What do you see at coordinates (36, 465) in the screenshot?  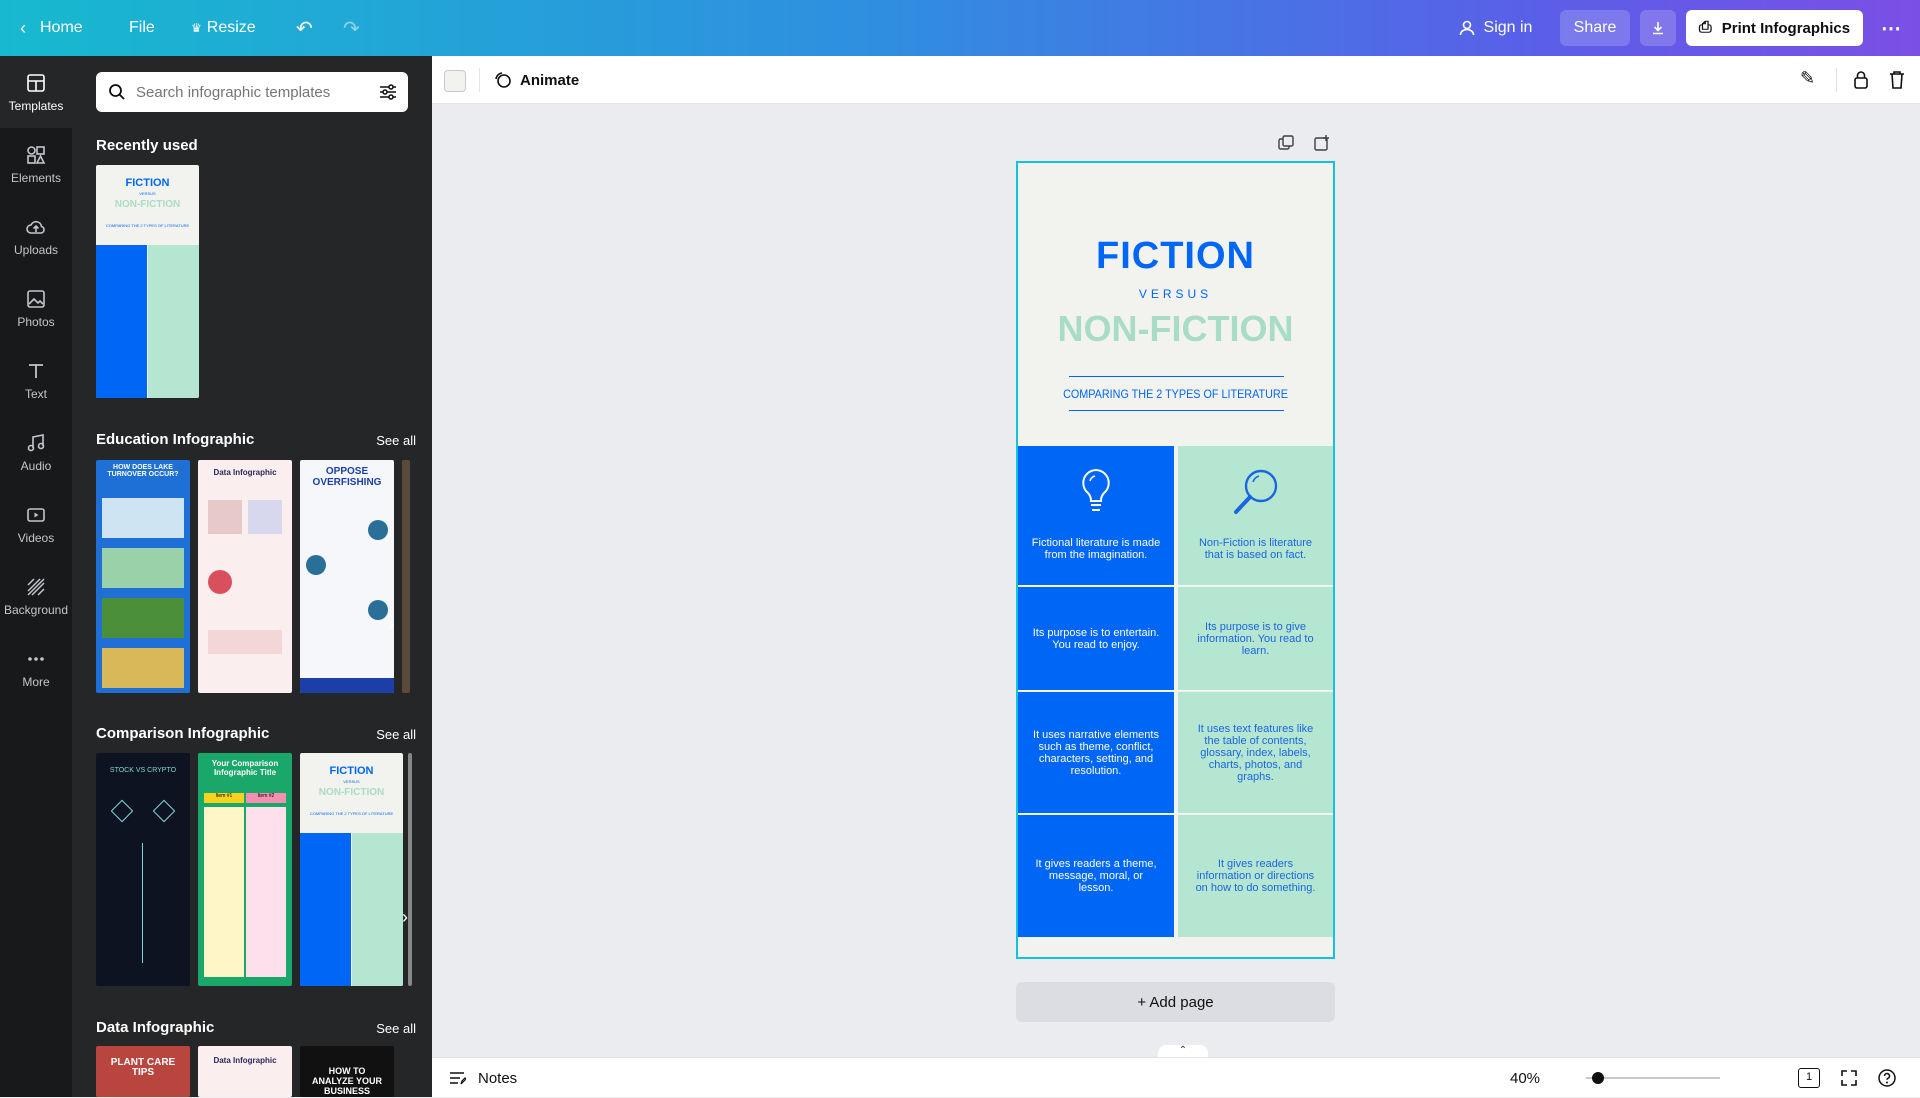 I see `rail-label: Audio` at bounding box center [36, 465].